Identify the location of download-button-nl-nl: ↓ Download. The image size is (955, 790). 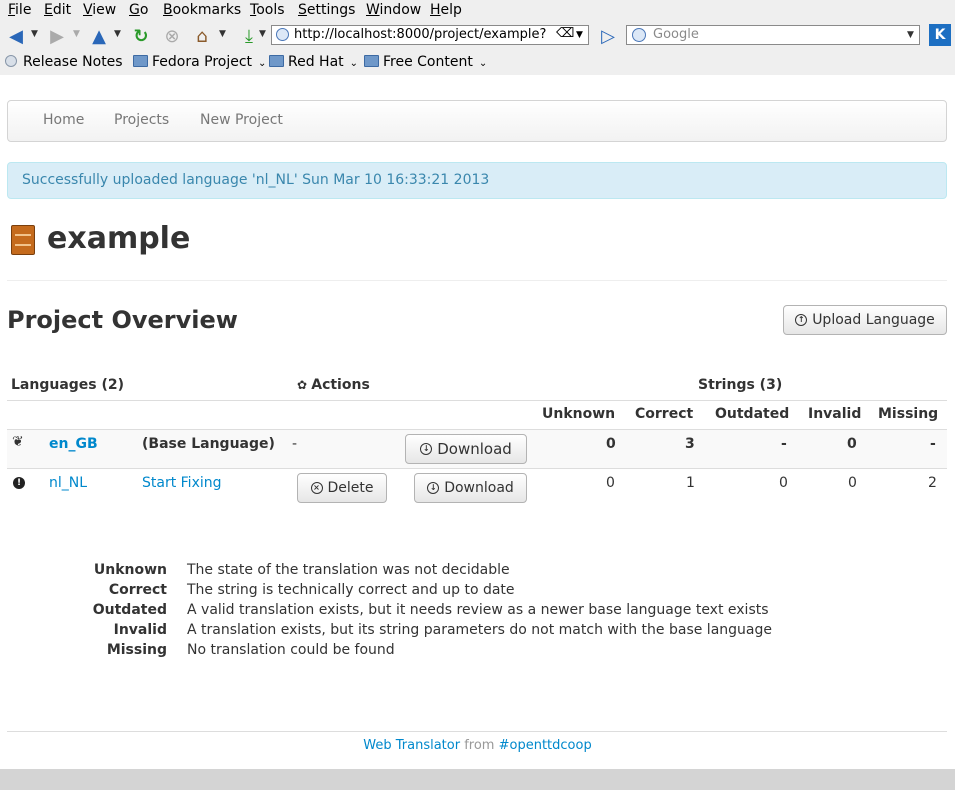
(470, 488).